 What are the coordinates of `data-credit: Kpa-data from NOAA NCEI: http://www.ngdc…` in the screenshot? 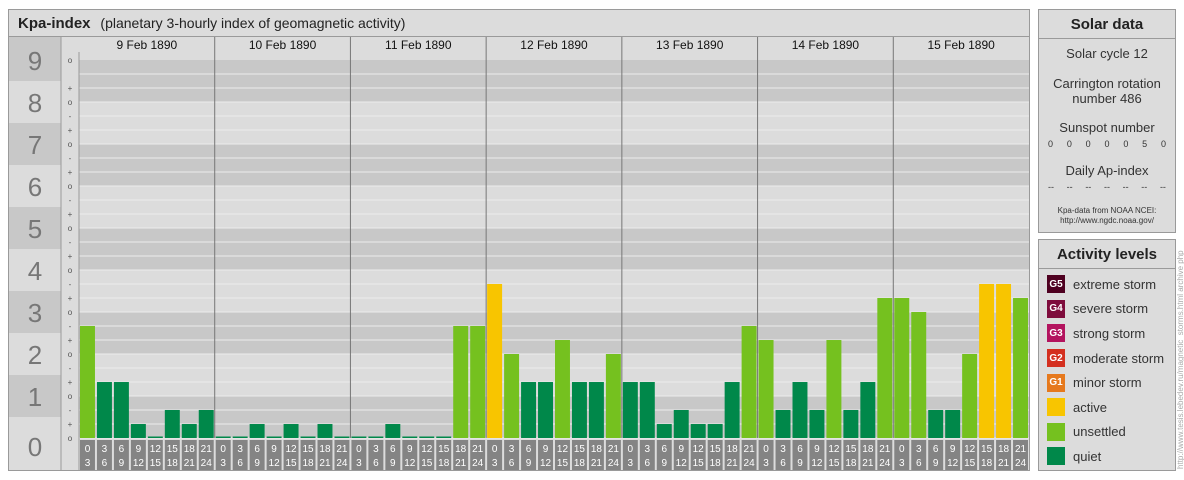 It's located at (1107, 216).